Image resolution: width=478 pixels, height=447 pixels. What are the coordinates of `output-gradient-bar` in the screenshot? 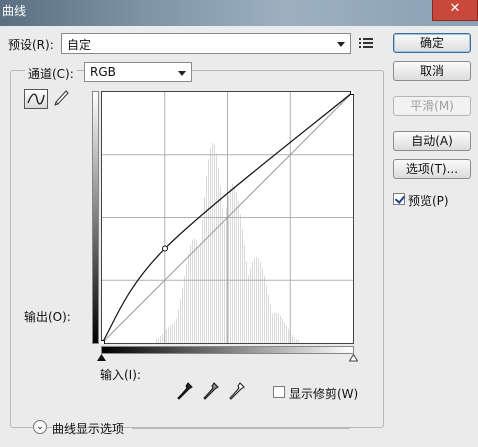 It's located at (95, 217).